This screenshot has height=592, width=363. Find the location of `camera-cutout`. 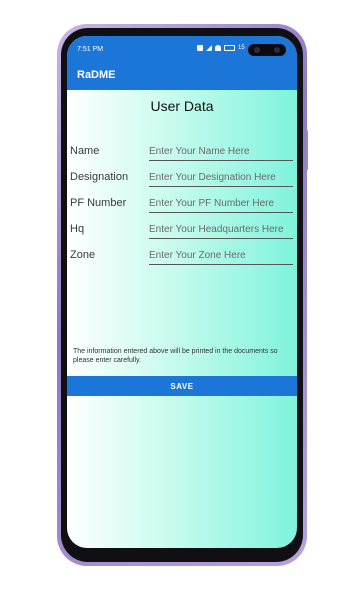

camera-cutout is located at coordinates (267, 50).